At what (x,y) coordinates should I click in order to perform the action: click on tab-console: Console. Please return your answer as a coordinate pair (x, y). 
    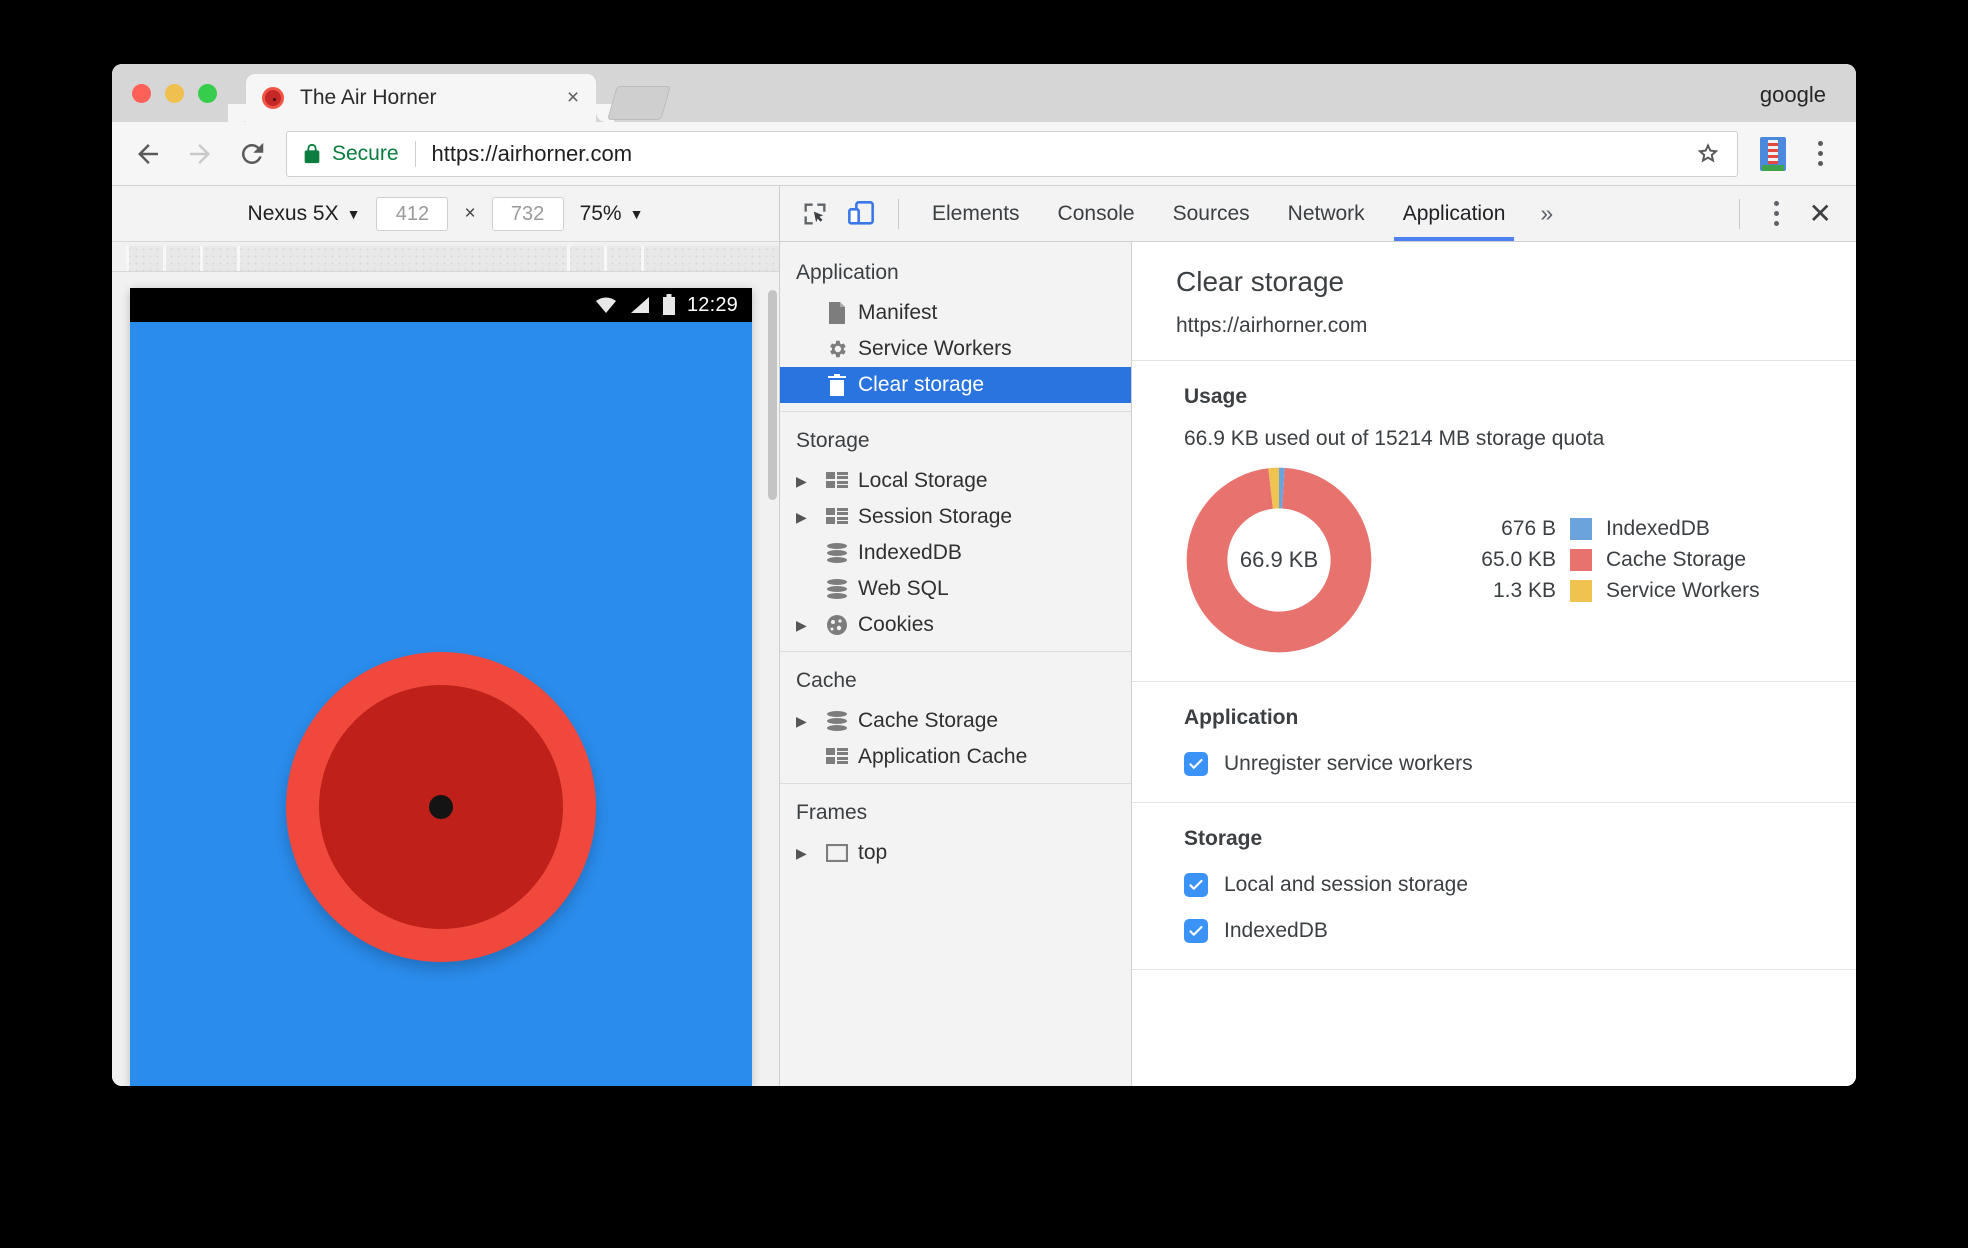
    Looking at the image, I should click on (1096, 213).